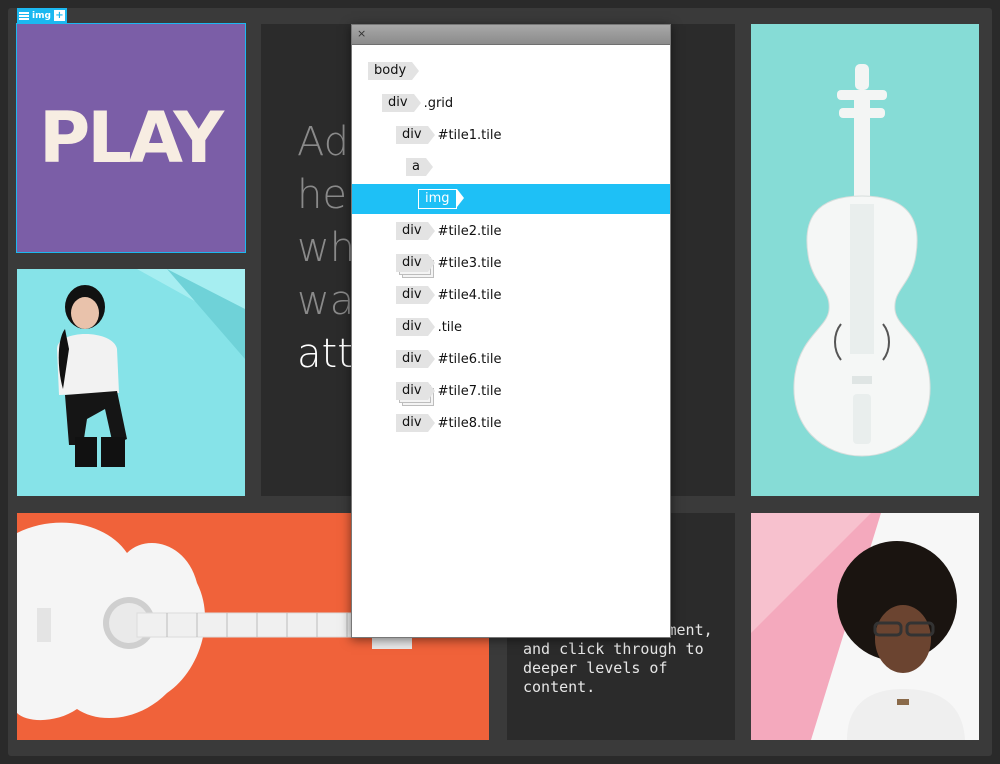 This screenshot has width=1000, height=764. What do you see at coordinates (419, 167) in the screenshot?
I see `tree-node-tag: a` at bounding box center [419, 167].